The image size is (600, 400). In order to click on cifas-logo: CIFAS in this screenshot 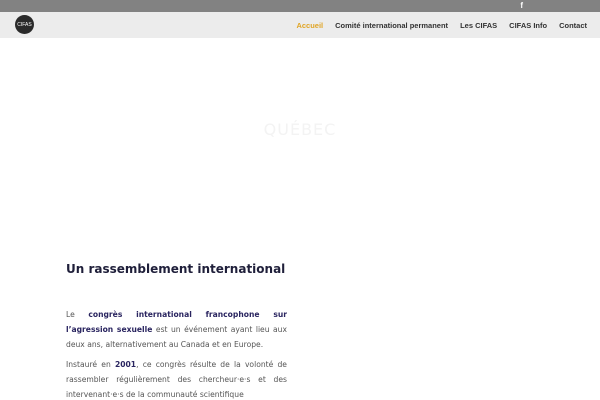, I will do `click(24, 24)`.